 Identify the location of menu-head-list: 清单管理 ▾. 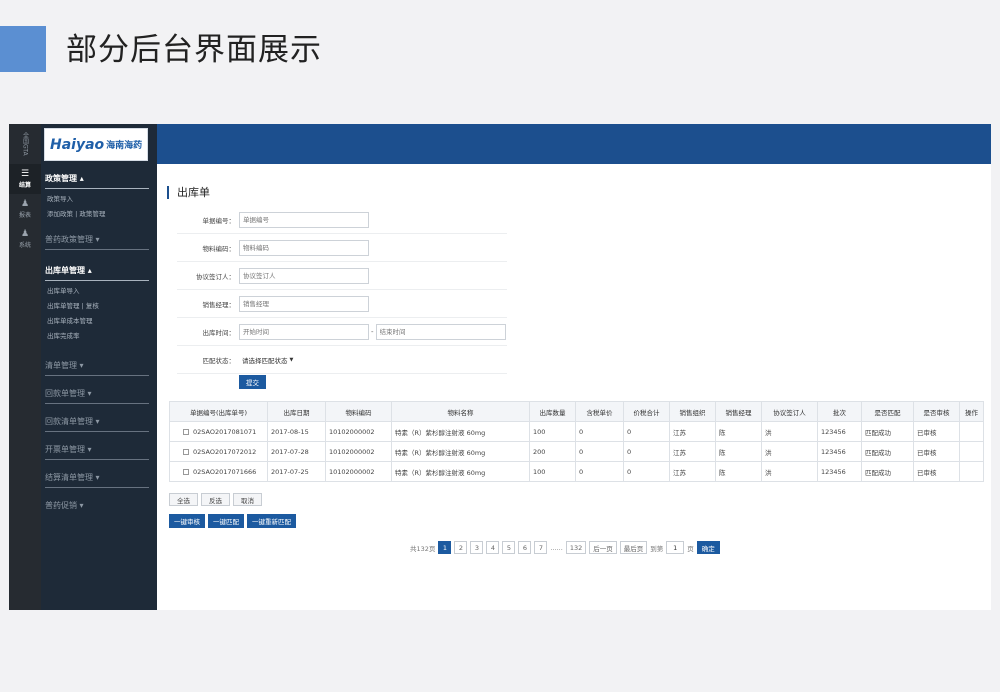
(97, 366).